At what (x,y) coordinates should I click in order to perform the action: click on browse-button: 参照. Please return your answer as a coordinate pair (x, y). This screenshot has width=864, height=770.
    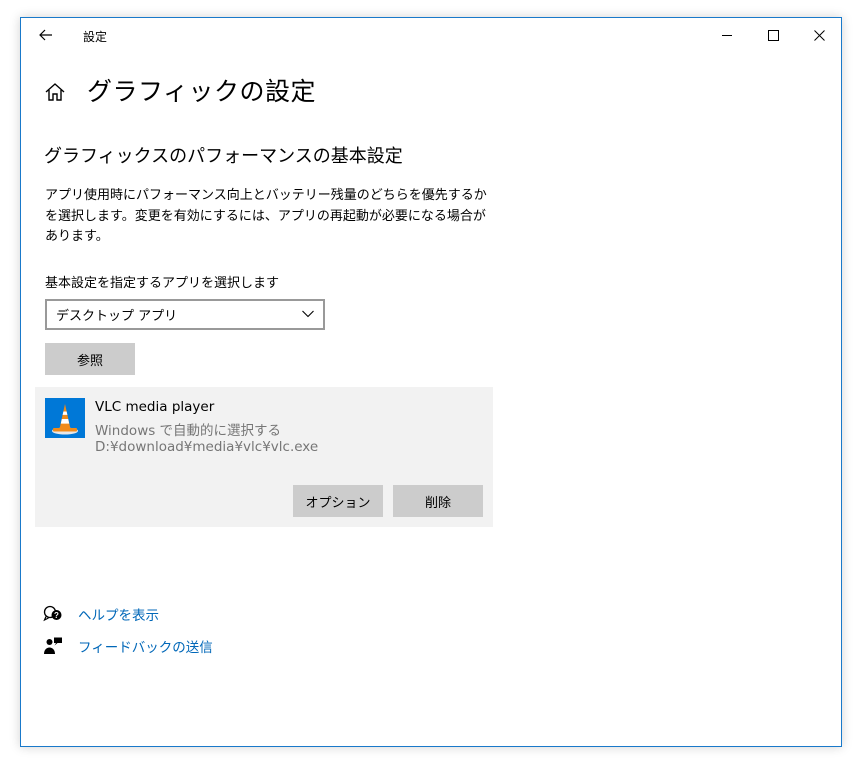
    Looking at the image, I should click on (90, 359).